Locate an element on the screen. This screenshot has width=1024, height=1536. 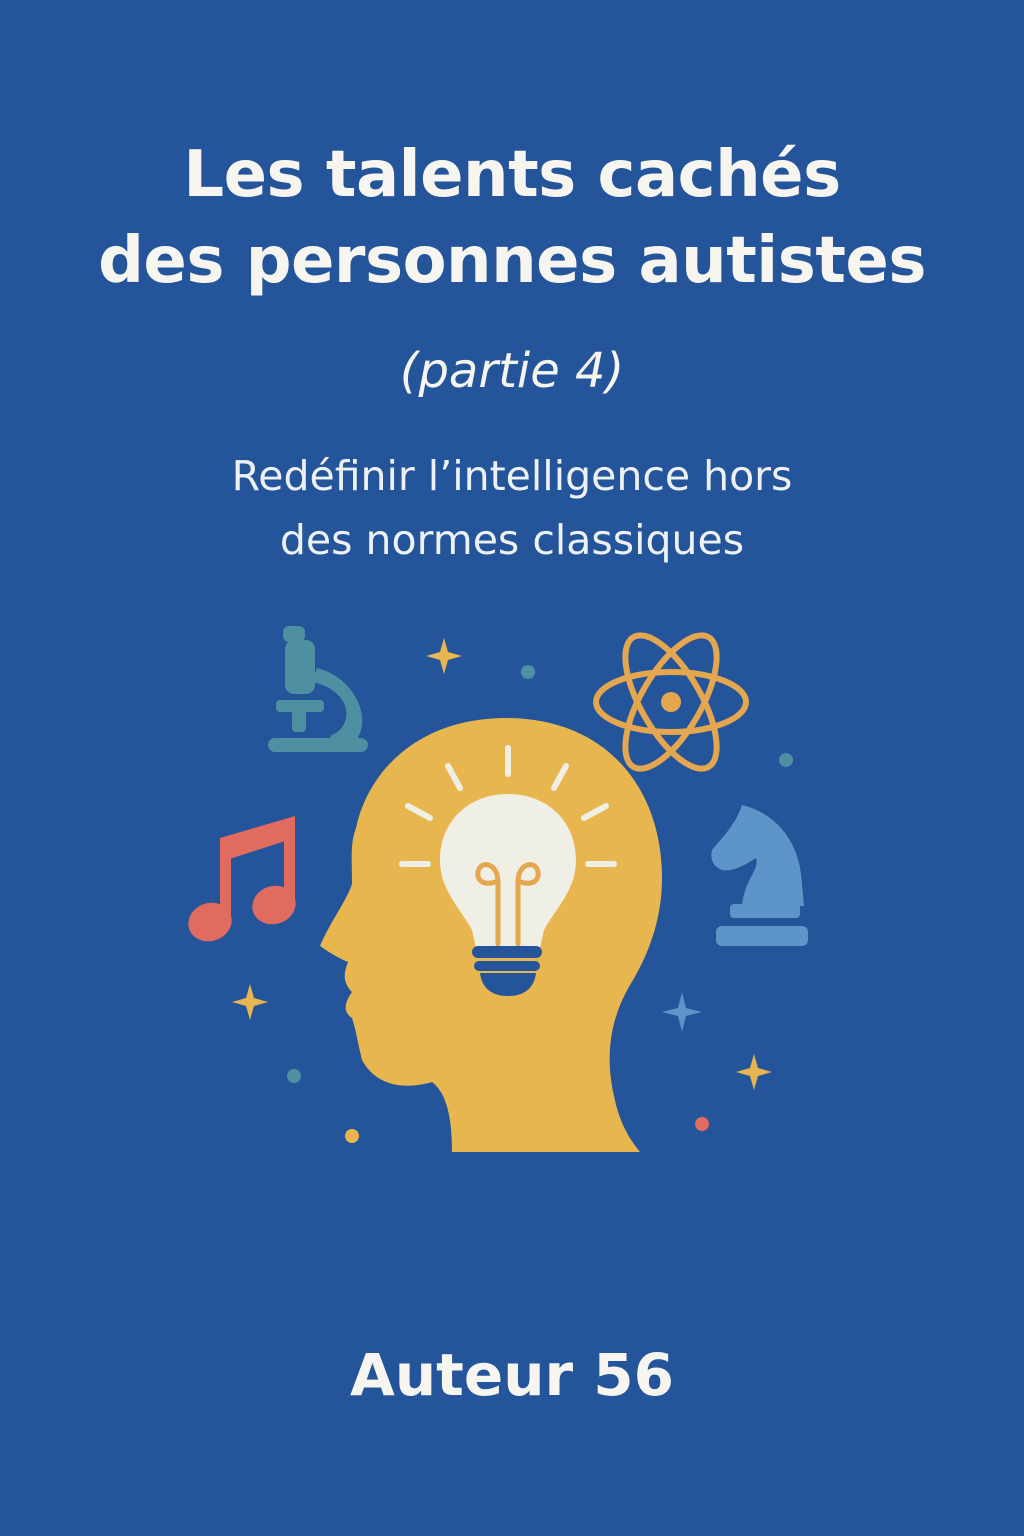
author-name: Auteur 56 is located at coordinates (512, 1375).